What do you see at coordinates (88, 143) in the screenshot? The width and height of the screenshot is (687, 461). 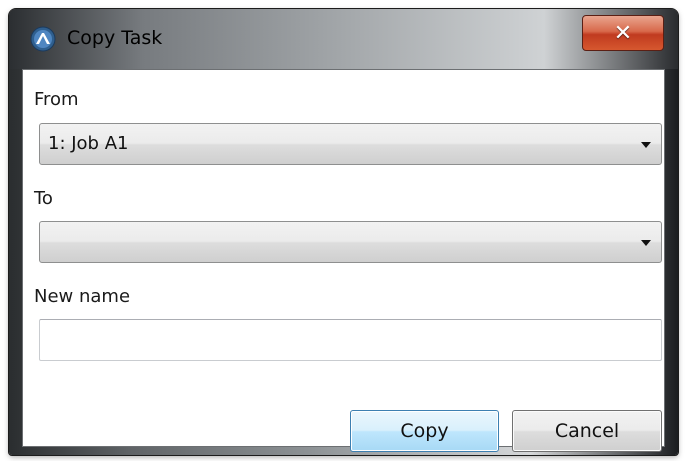 I see `from-selected-value: 1: Job A1` at bounding box center [88, 143].